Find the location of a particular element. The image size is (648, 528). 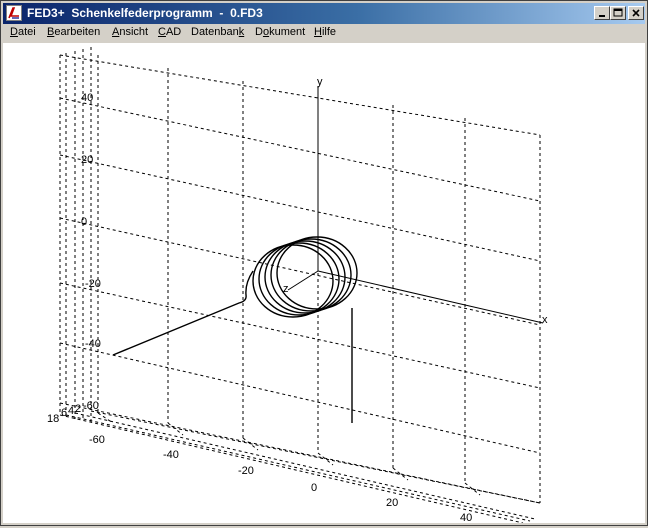

spring-coils is located at coordinates (305, 277).